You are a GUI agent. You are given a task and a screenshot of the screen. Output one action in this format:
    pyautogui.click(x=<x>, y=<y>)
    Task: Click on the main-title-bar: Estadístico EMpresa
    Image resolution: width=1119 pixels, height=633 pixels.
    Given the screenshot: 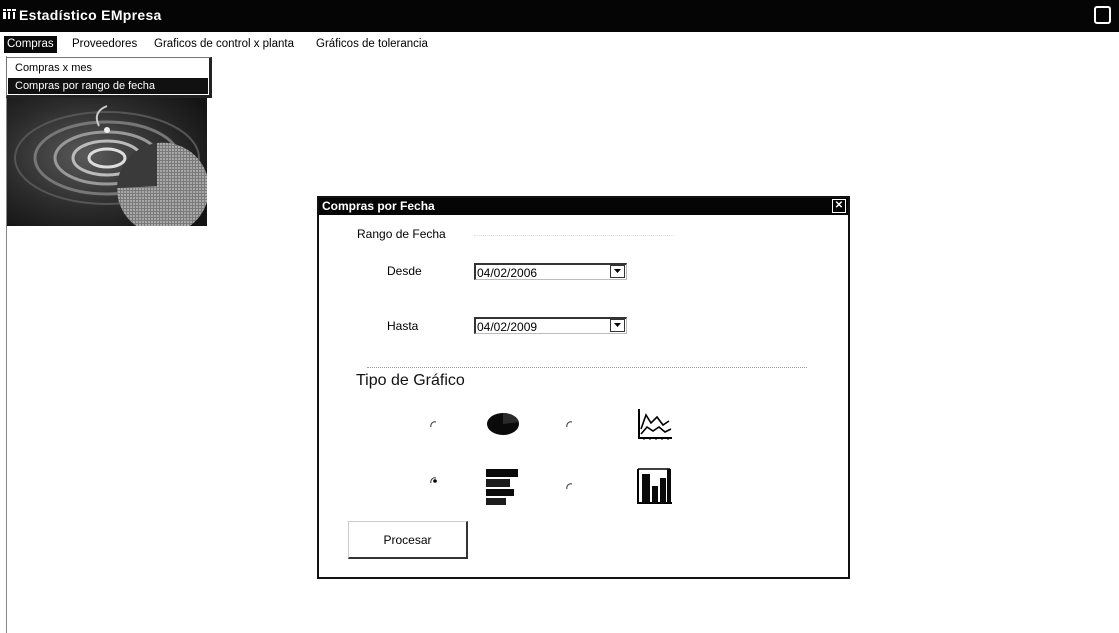 What is the action you would take?
    pyautogui.click(x=559, y=16)
    